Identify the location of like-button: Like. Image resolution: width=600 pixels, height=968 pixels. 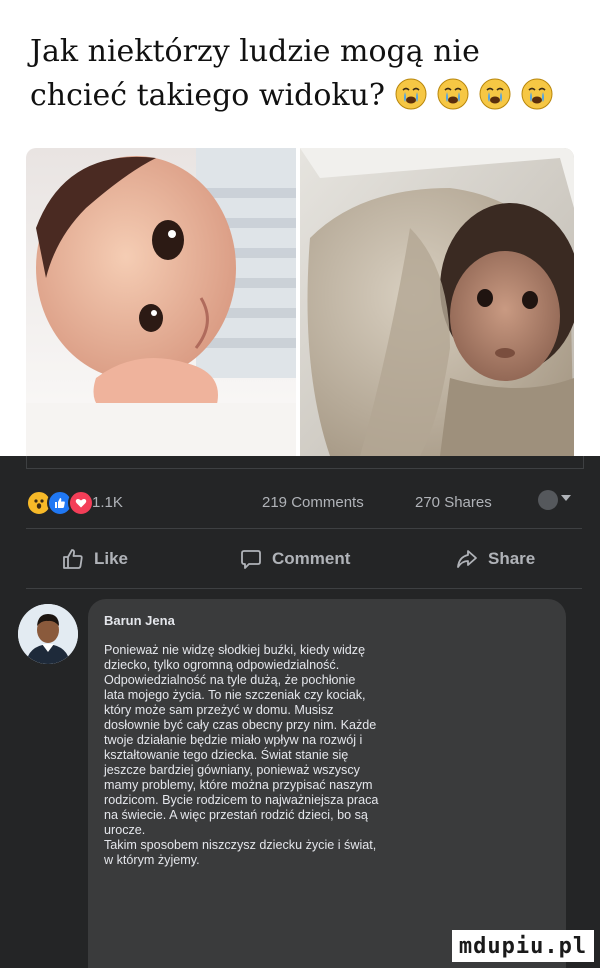
(95, 559).